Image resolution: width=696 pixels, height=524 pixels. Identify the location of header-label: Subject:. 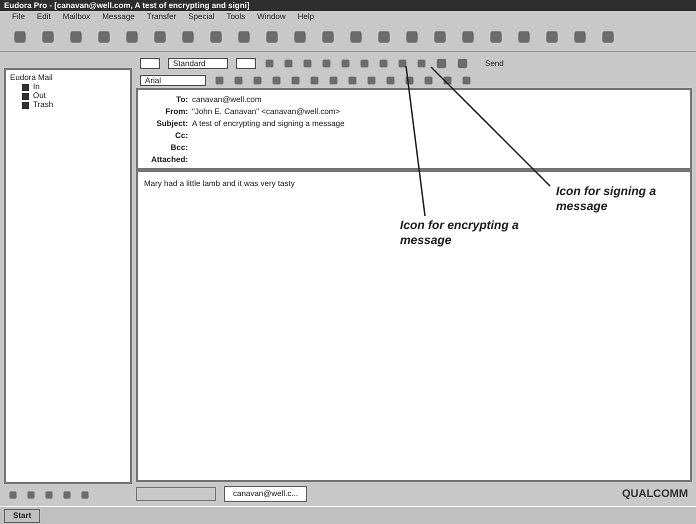
(171, 124).